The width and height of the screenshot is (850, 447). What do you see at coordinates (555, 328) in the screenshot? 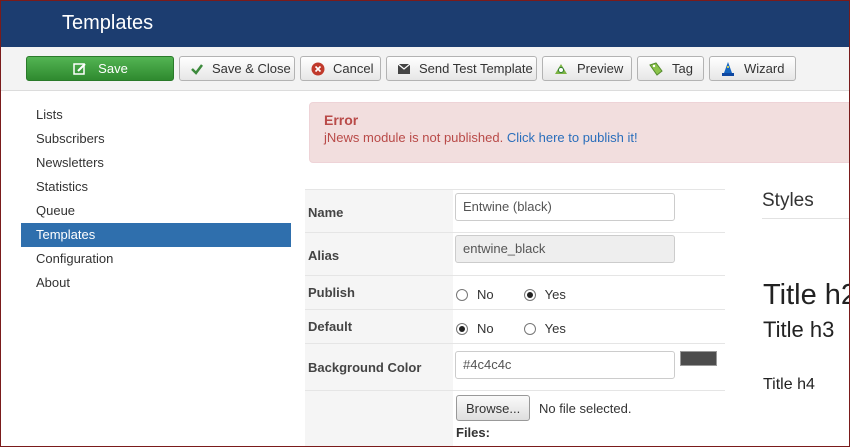
I see `default-yes-label: Yes` at bounding box center [555, 328].